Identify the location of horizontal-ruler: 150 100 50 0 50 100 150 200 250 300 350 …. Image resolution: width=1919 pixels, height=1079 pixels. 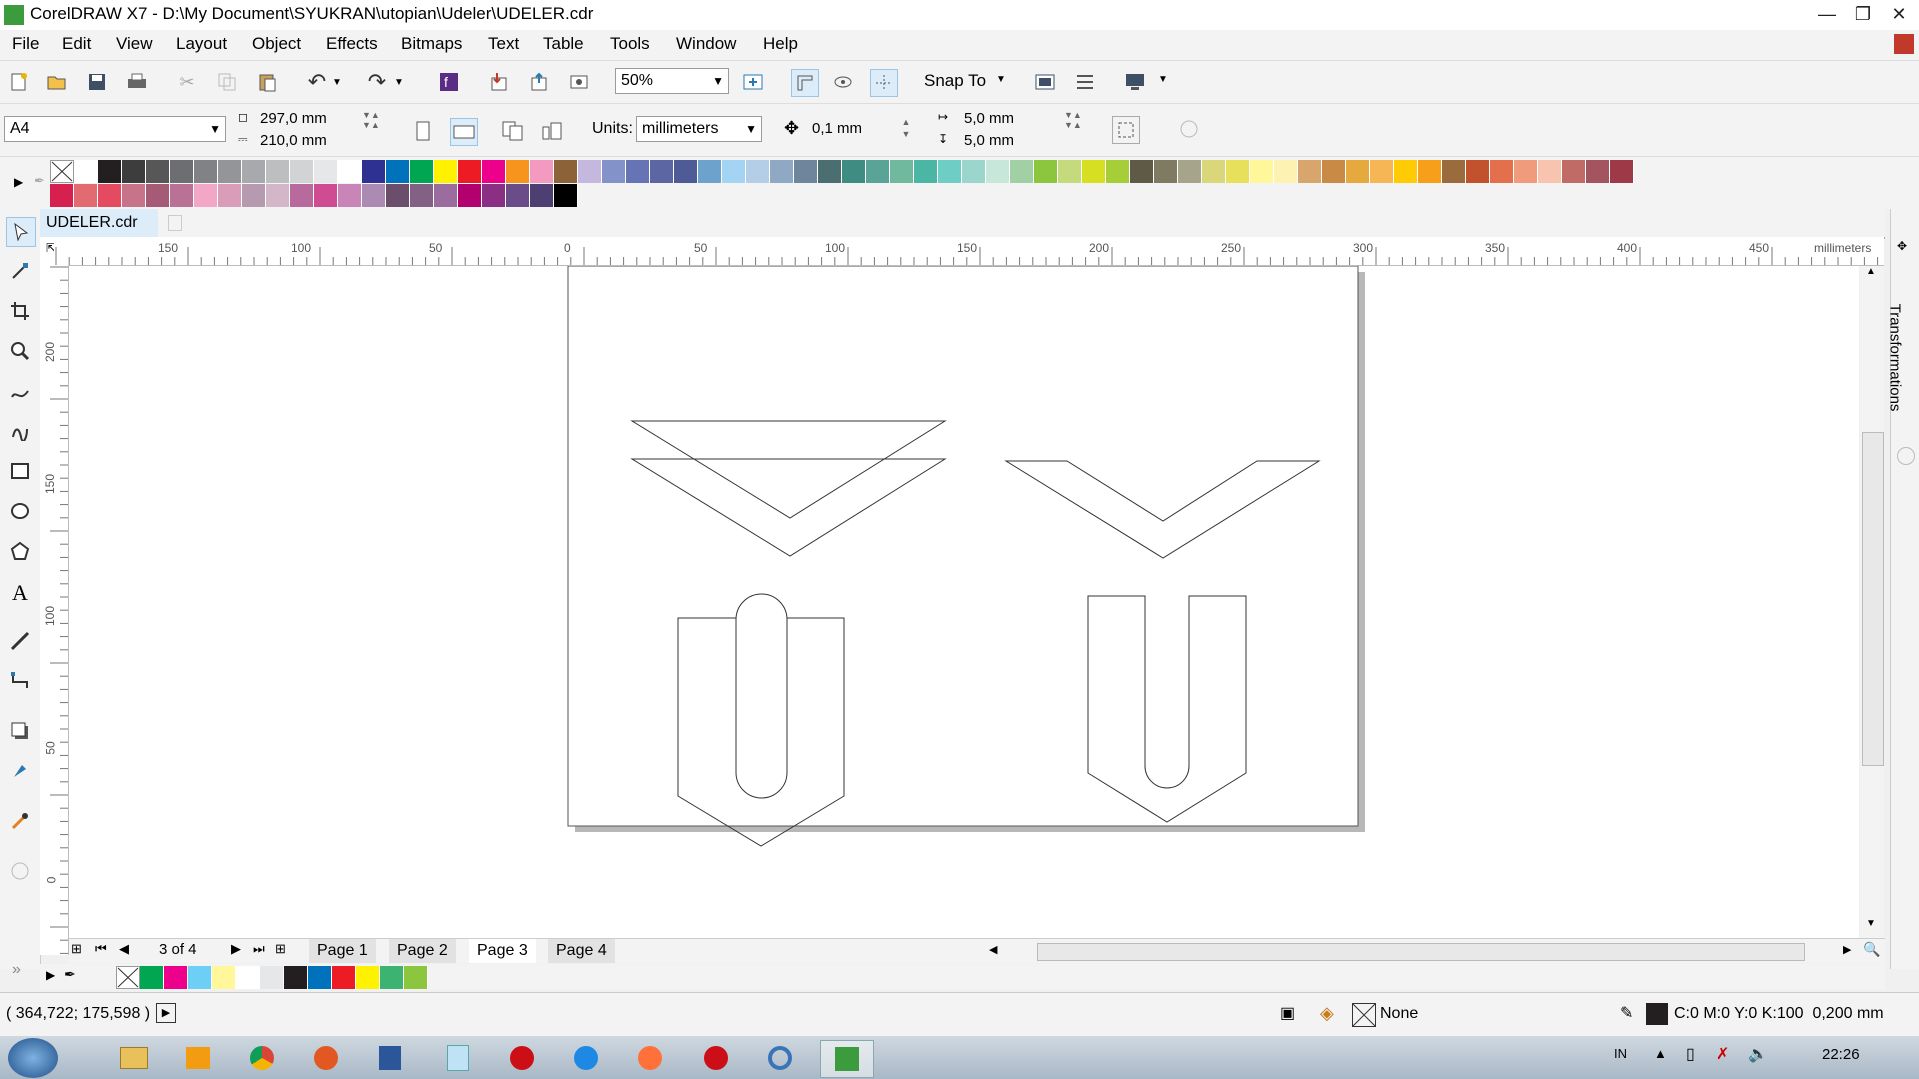
(969, 251).